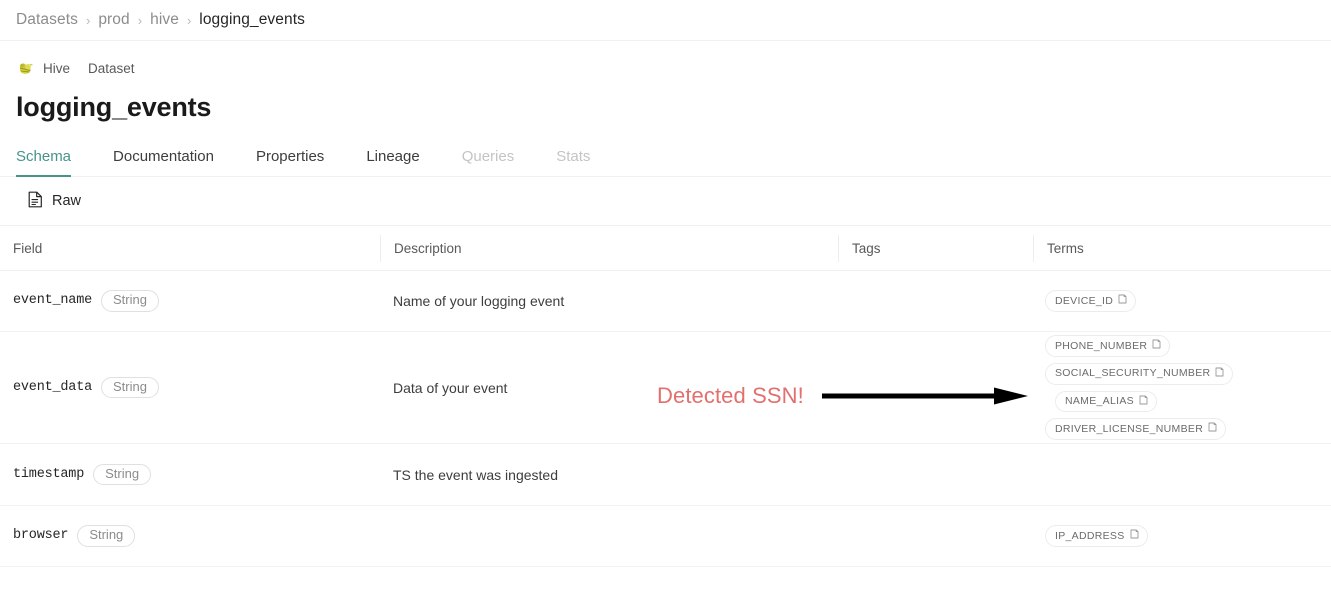 This screenshot has height=601, width=1331. I want to click on tab-documentation: Documentation, so click(163, 162).